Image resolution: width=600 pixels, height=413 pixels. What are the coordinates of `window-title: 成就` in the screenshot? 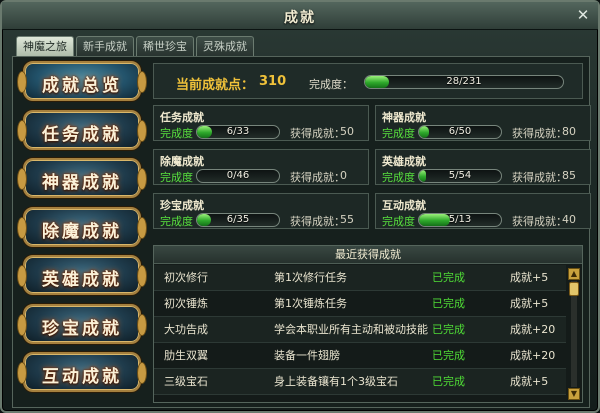 It's located at (300, 18).